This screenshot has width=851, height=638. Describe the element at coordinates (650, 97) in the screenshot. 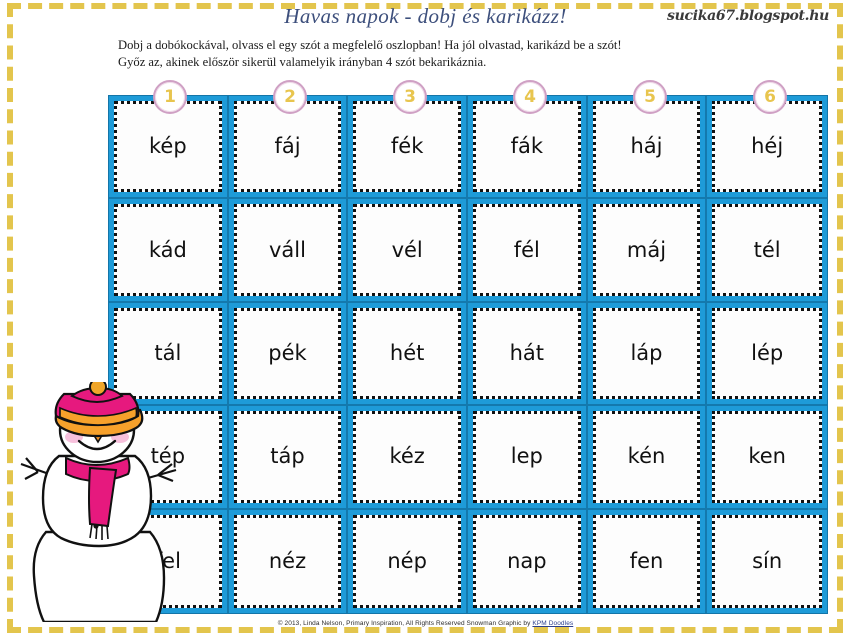

I see `column-number-5: 5` at that location.